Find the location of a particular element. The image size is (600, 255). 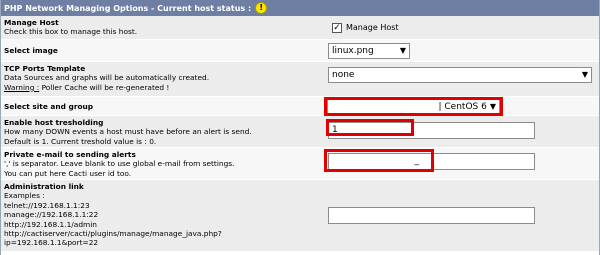

admin-link-example-5: ip=192.168.1.1&port=22 is located at coordinates (51, 243).